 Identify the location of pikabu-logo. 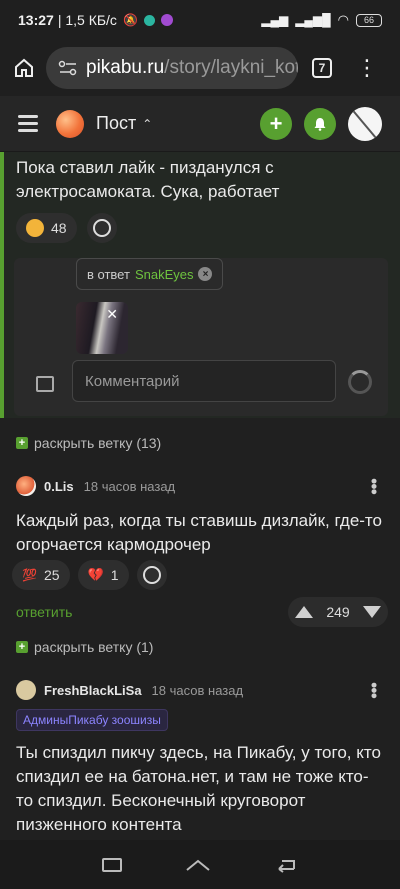
(70, 123).